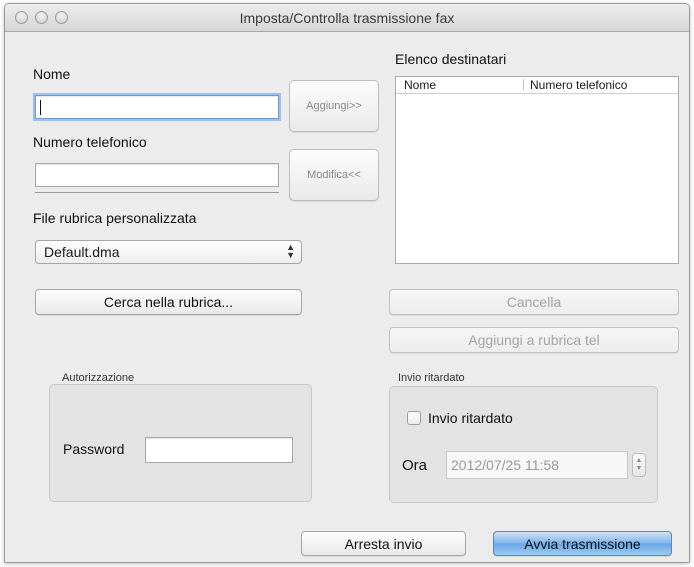 Image resolution: width=694 pixels, height=567 pixels. Describe the element at coordinates (82, 252) in the screenshot. I see `phonebook-file-selected: Default.dma` at that location.